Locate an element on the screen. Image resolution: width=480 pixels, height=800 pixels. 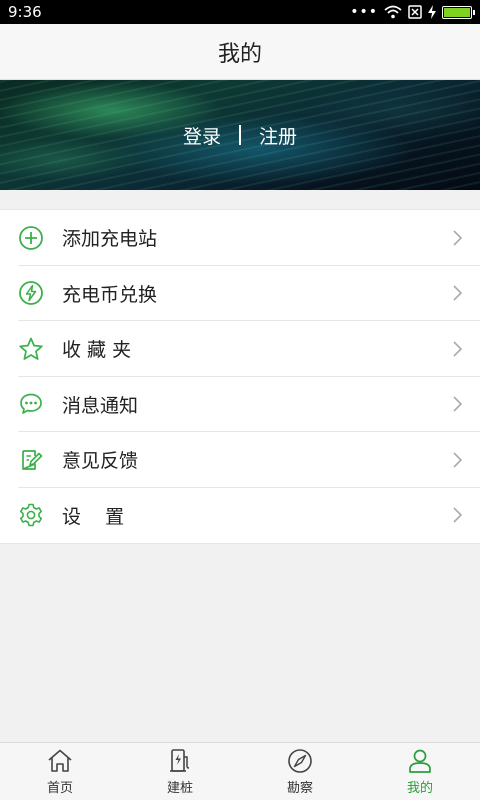
tab-home: 首页 is located at coordinates (60, 771).